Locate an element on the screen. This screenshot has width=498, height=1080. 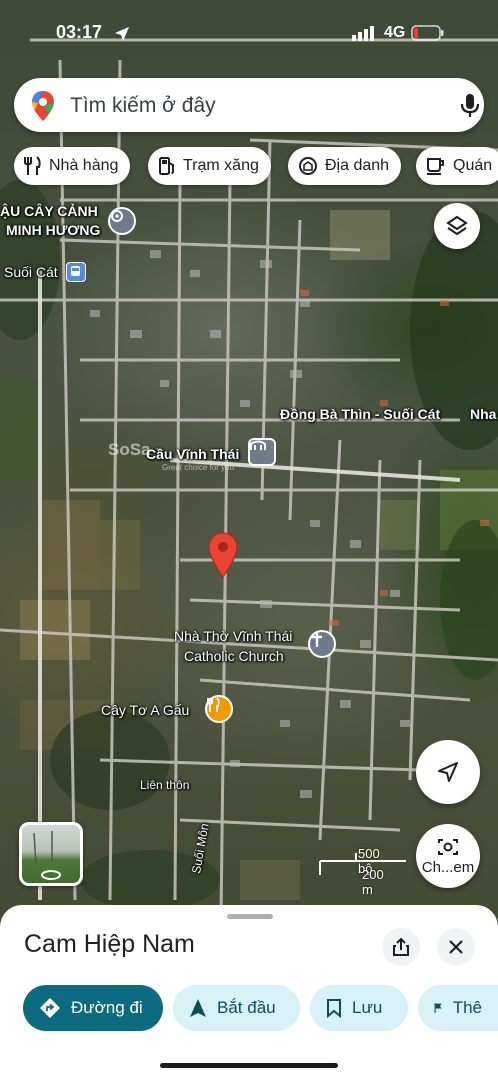
restaurant-pin-icon is located at coordinates (219, 709).